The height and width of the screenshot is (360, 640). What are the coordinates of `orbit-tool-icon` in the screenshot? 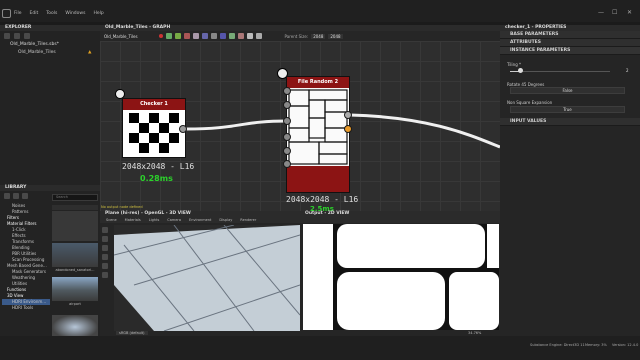 It's located at (105, 230).